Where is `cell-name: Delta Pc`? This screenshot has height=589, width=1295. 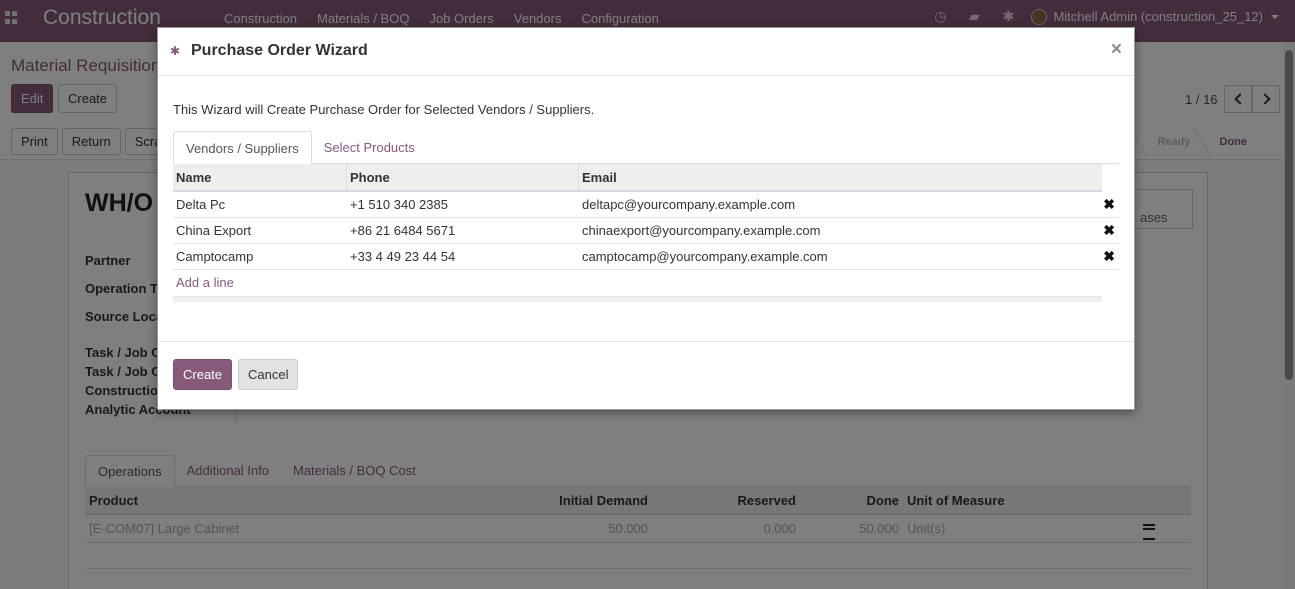 cell-name: Delta Pc is located at coordinates (201, 204).